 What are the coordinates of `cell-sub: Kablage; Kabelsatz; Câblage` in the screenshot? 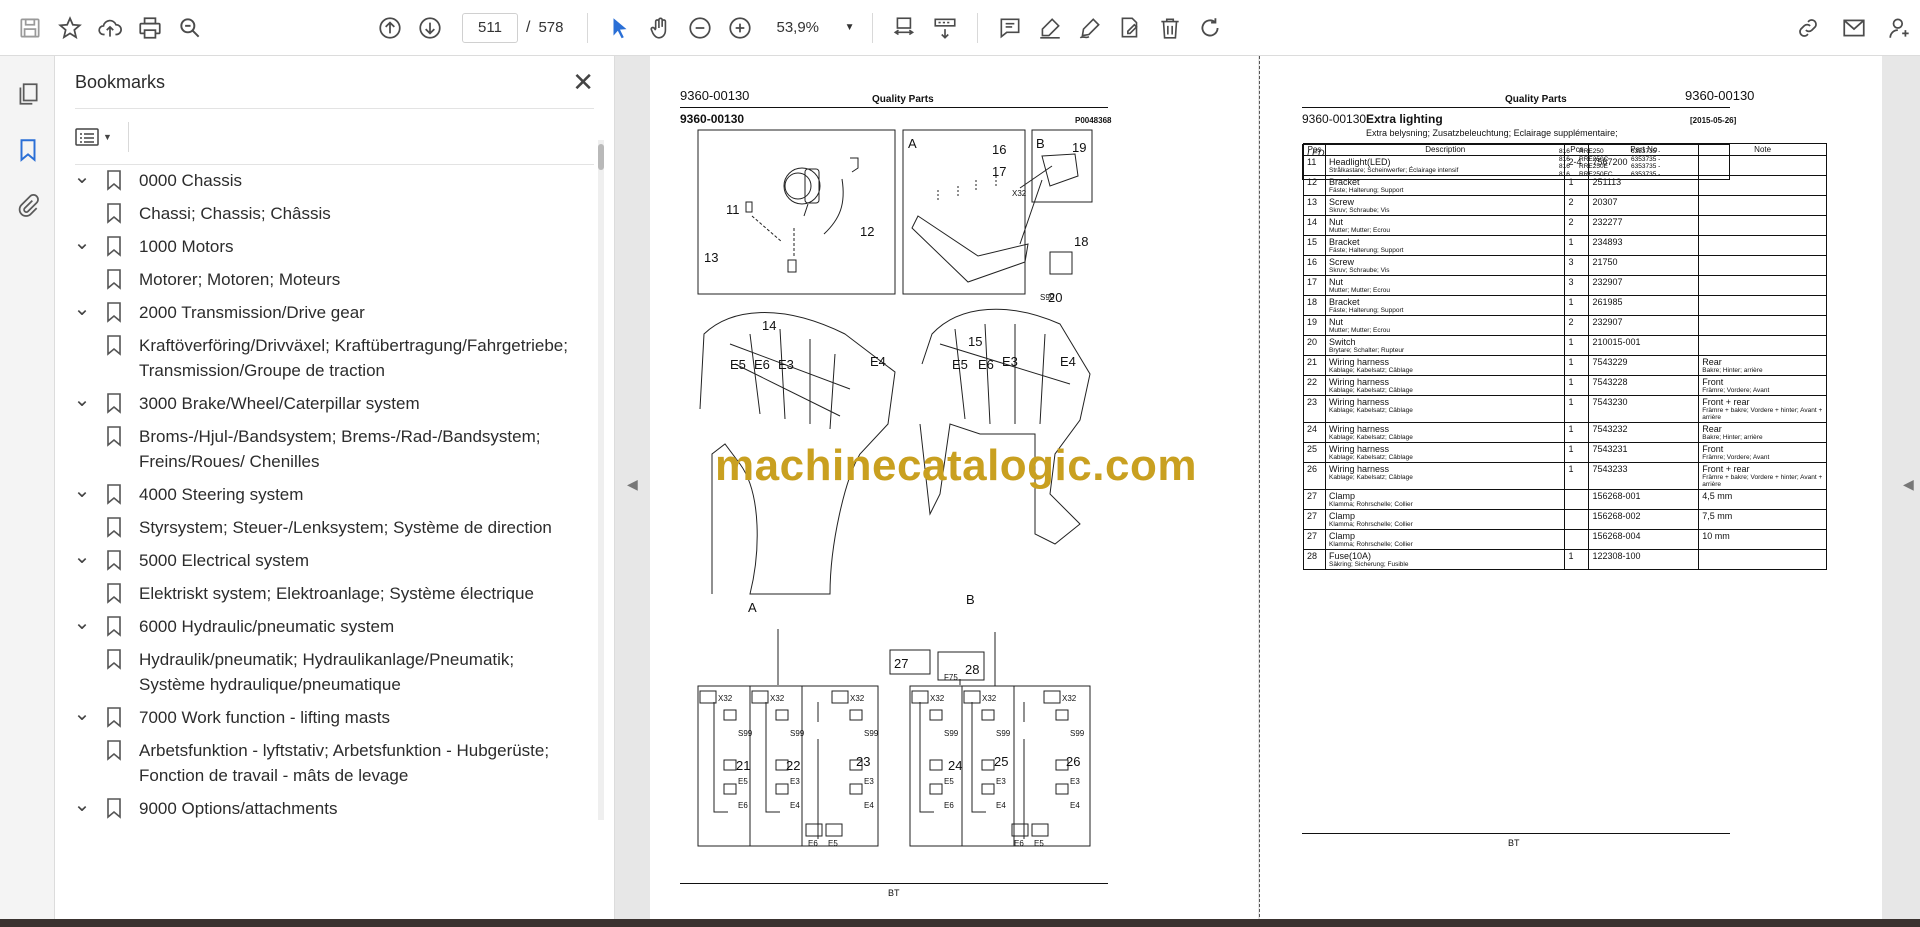 It's located at (1370, 410).